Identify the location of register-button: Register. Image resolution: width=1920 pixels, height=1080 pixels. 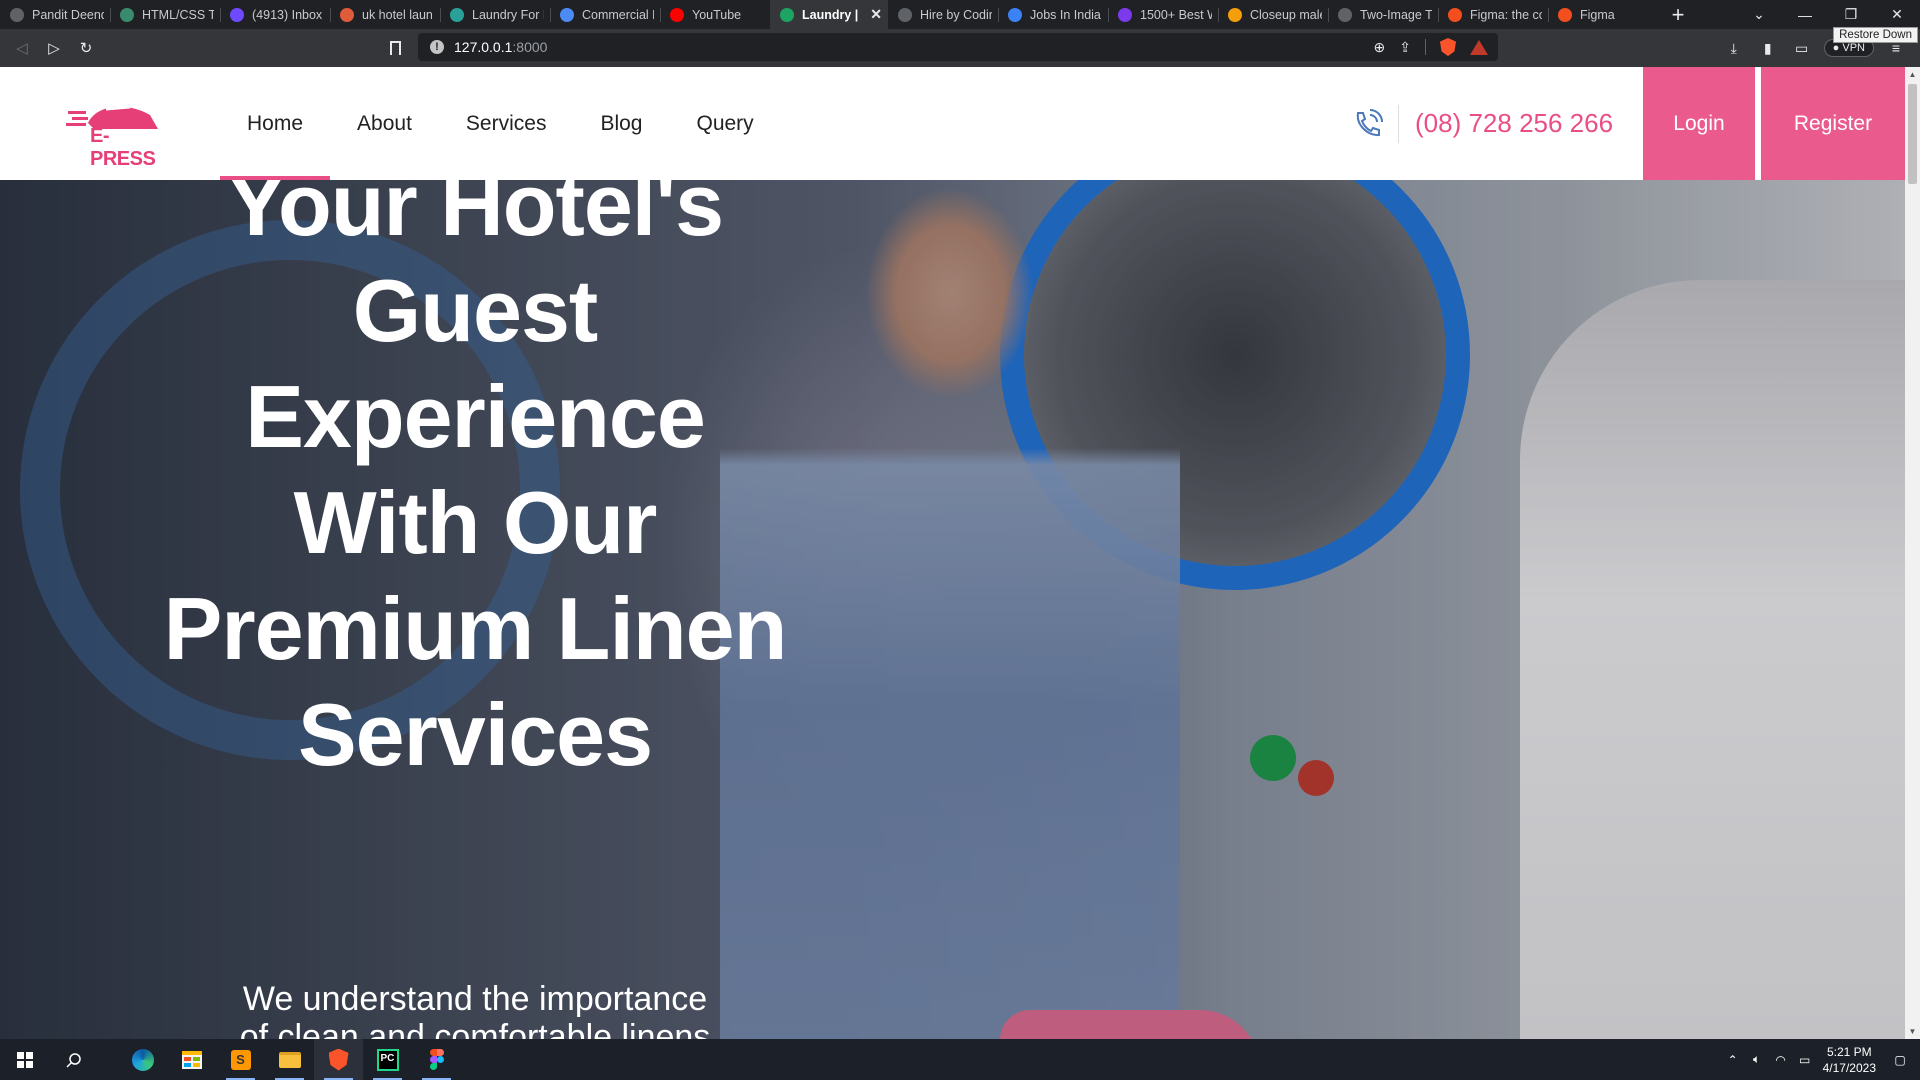
(1833, 123).